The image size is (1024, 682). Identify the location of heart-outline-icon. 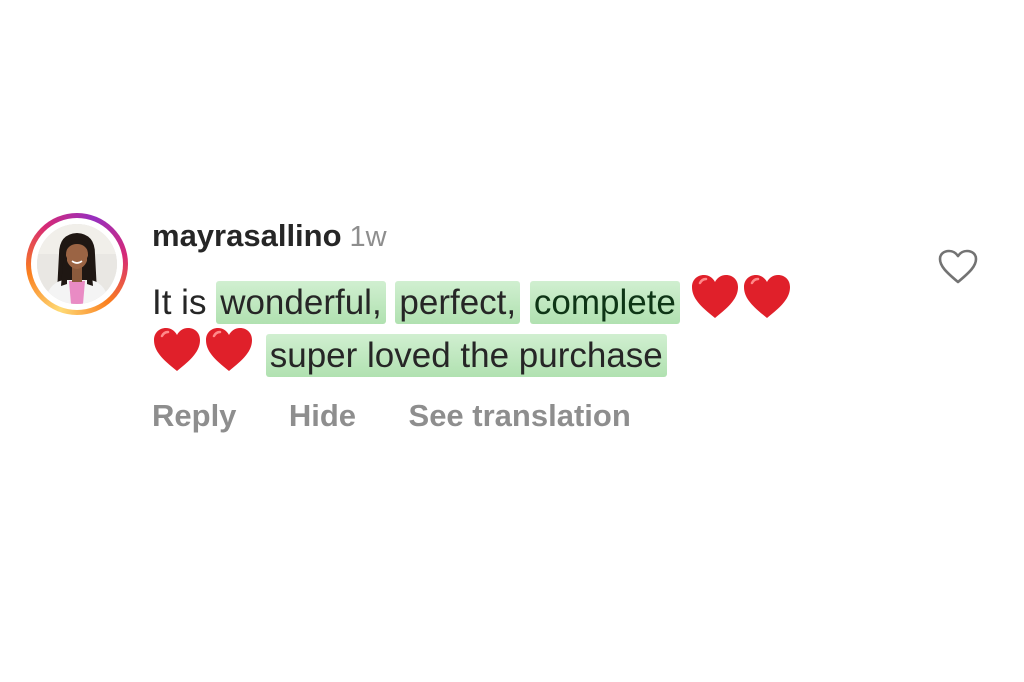
(958, 266).